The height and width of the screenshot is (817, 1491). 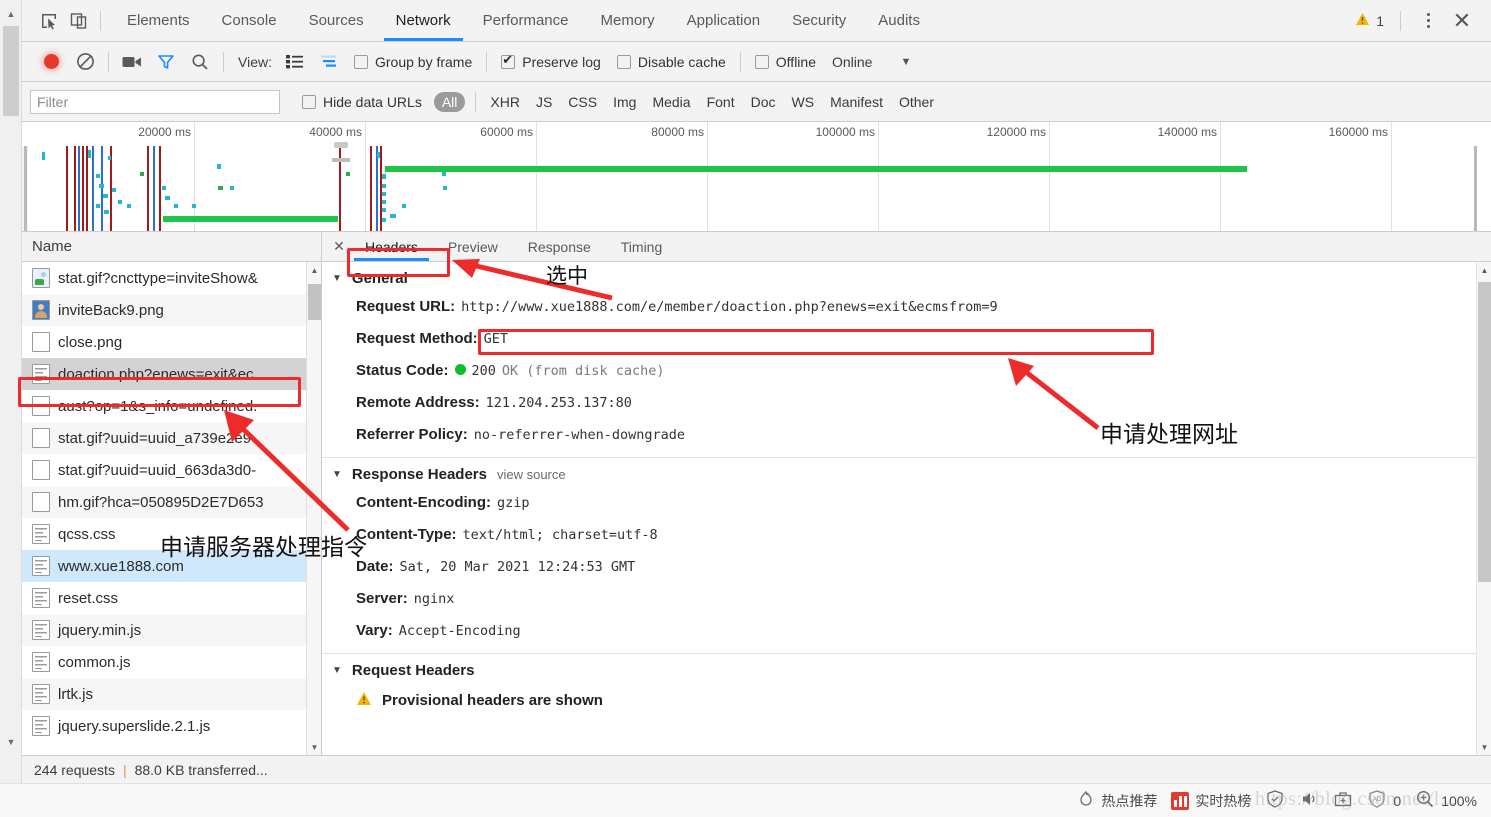 What do you see at coordinates (171, 598) in the screenshot?
I see `list-item: reset.css` at bounding box center [171, 598].